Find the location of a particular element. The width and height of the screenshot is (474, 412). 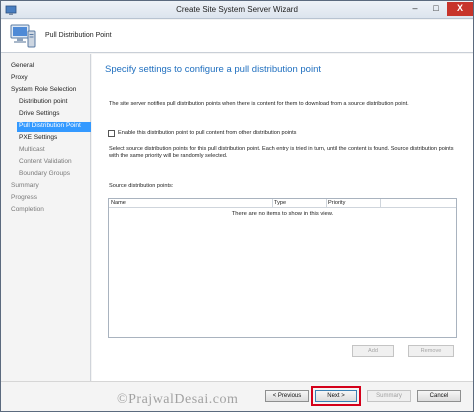

column-priority: Priority is located at coordinates (336, 204).